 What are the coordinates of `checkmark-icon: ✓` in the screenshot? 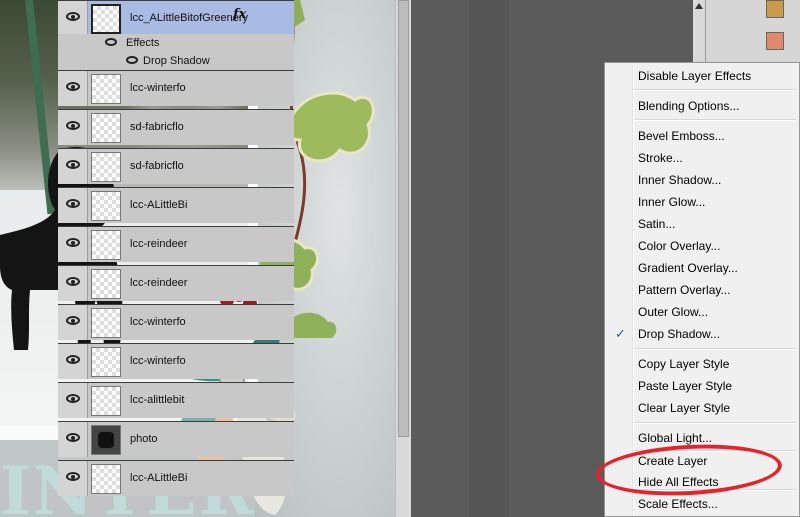 It's located at (620, 333).